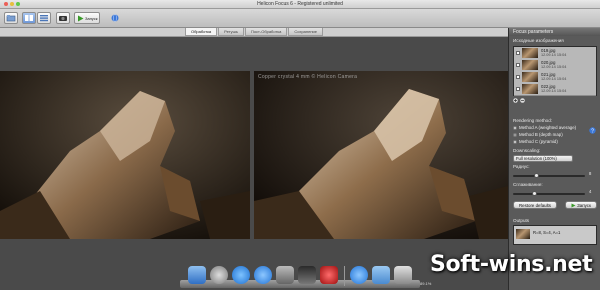 The width and height of the screenshot is (600, 290). Describe the element at coordinates (285, 275) in the screenshot. I see `system-preferences-icon` at that location.